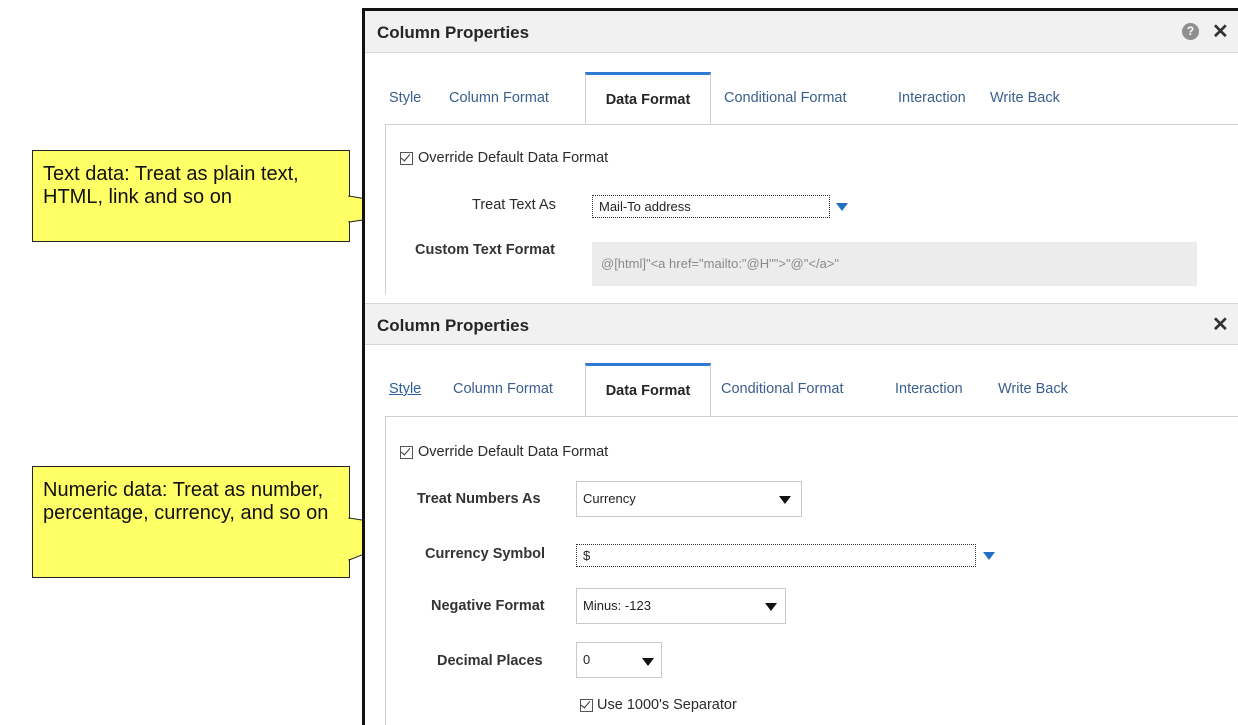 The height and width of the screenshot is (725, 1238). Describe the element at coordinates (514, 205) in the screenshot. I see `treat-text-as-label: Treat Text As` at that location.